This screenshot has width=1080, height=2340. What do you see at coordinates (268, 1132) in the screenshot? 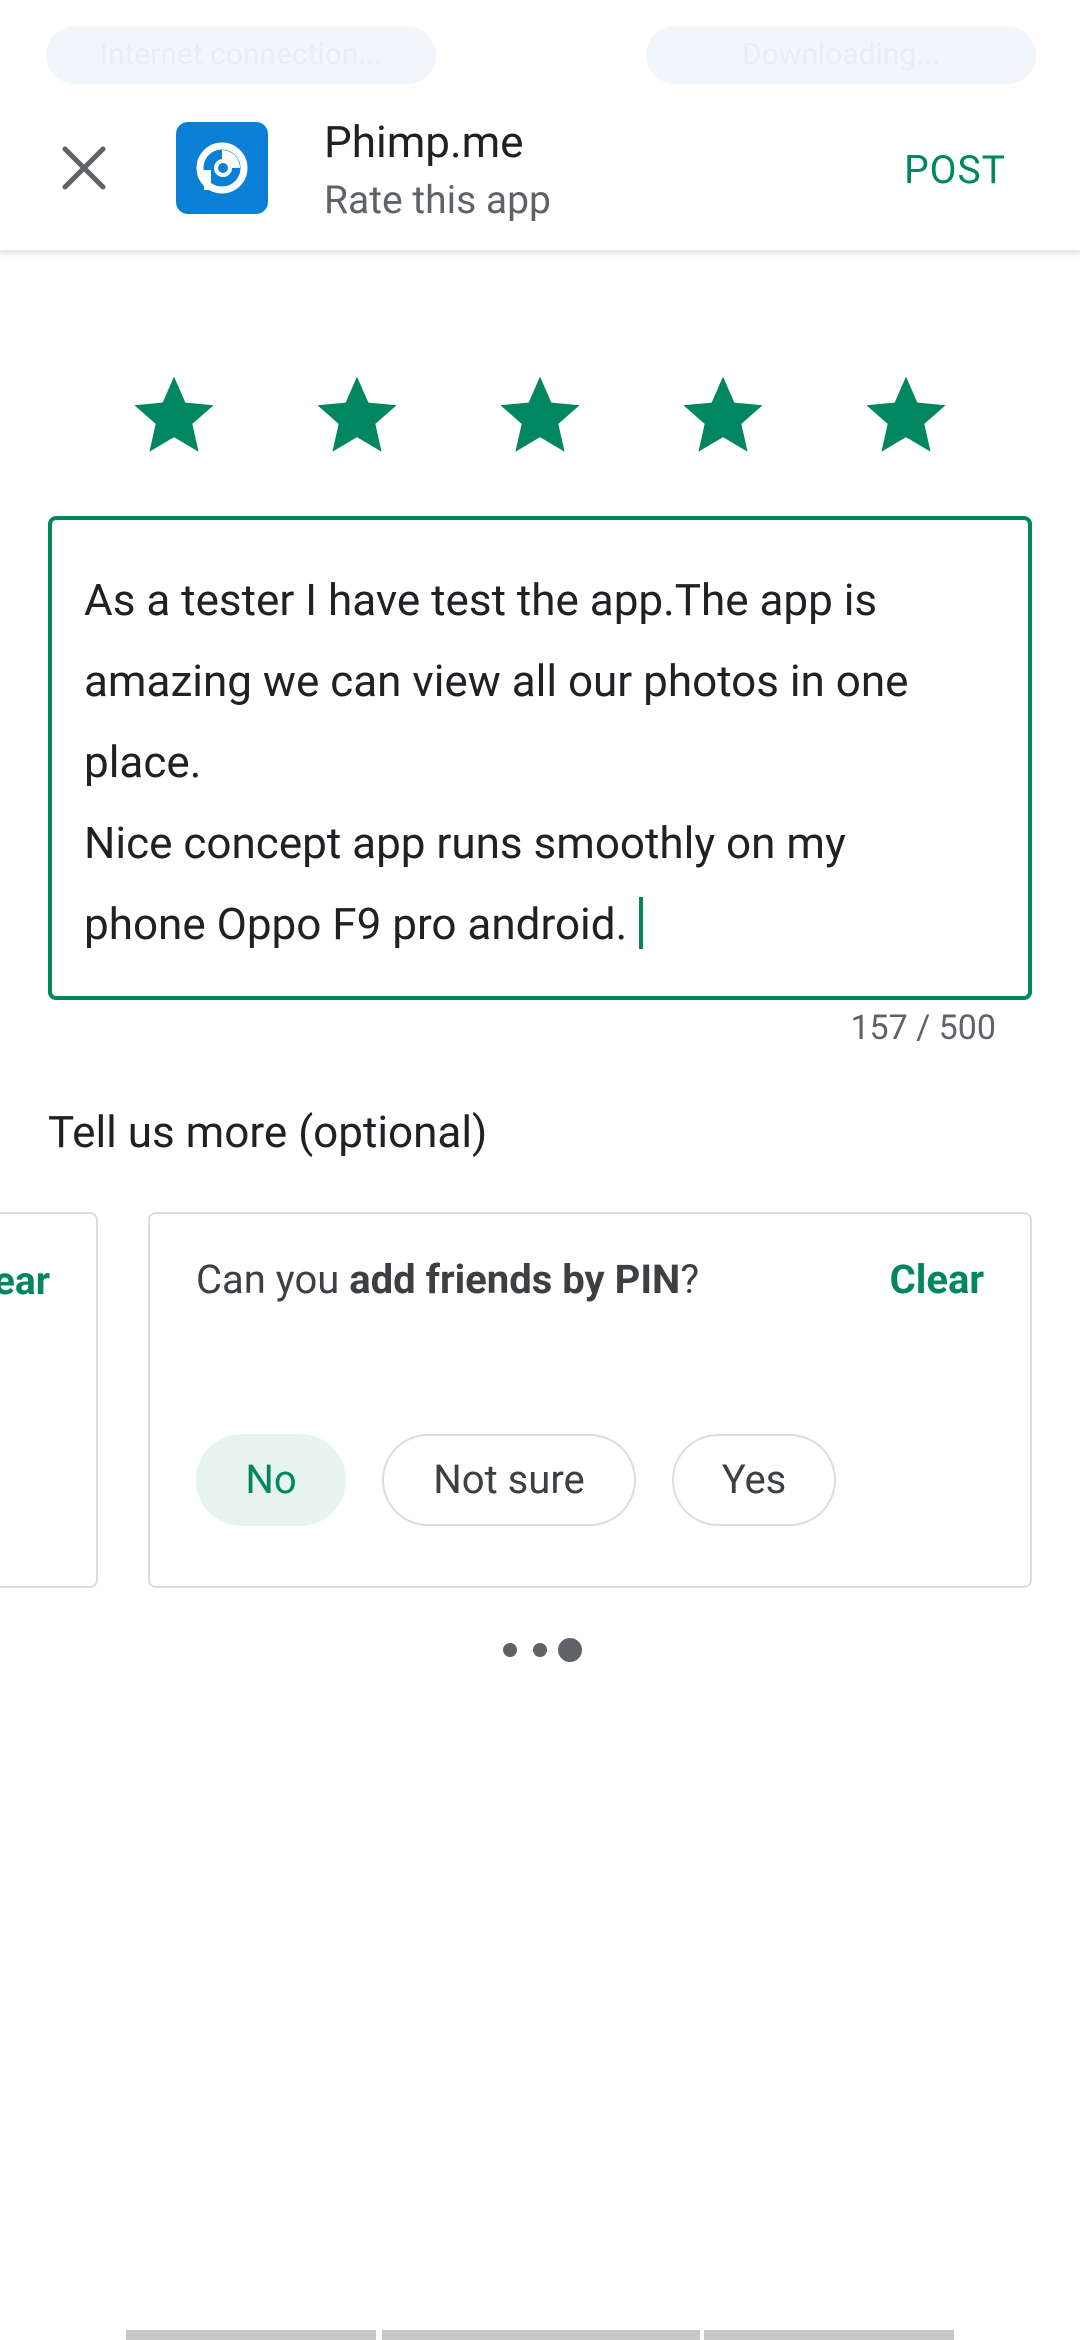
I see `tell-us-more-heading: Tell us more (optional)` at bounding box center [268, 1132].